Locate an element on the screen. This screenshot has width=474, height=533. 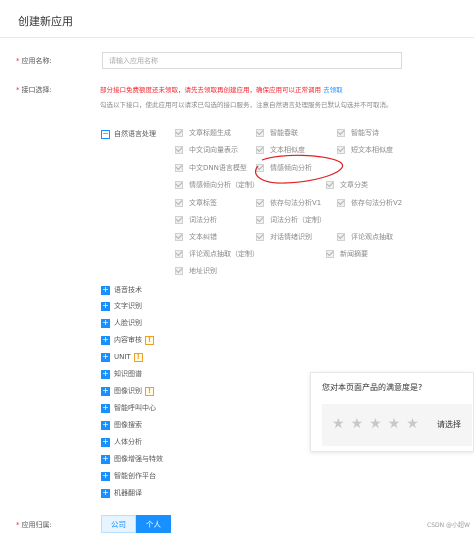
category-item: + 人脸识别 is located at coordinates (121, 323).